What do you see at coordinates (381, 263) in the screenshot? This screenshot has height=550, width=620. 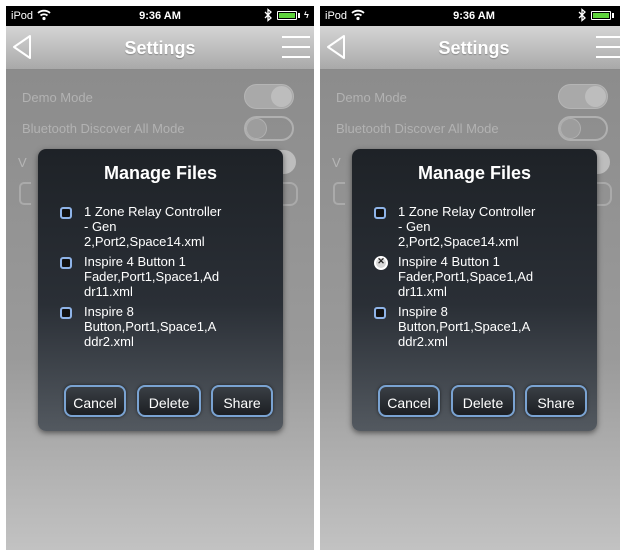 I see `checked-checkbox-icon` at bounding box center [381, 263].